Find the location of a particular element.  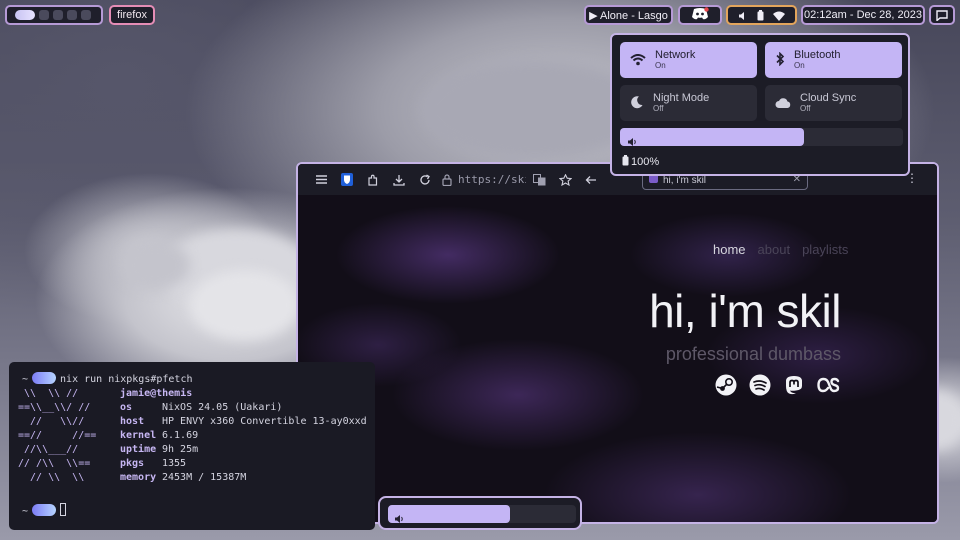

pfetch-value: 9h 25m is located at coordinates (180, 449).